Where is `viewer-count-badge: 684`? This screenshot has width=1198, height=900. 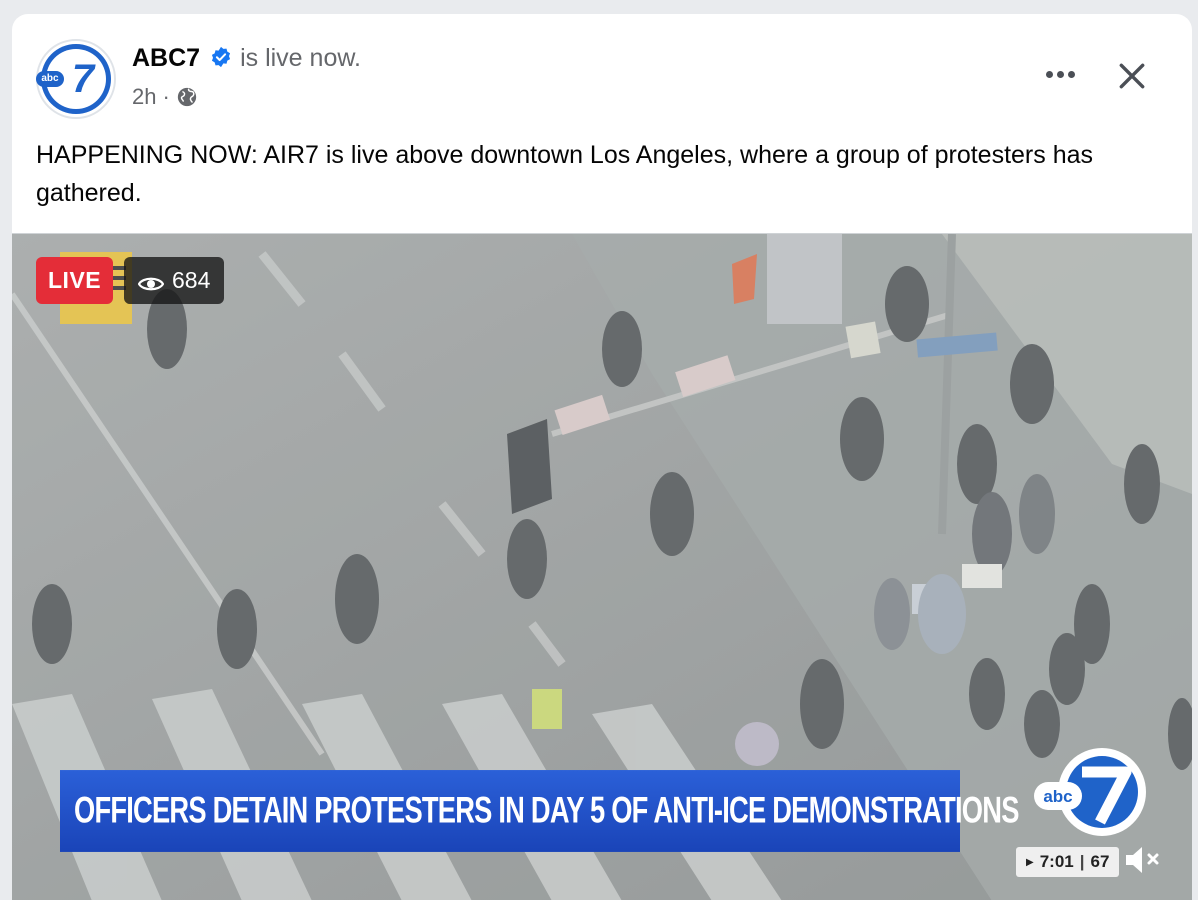
viewer-count-badge: 684 is located at coordinates (174, 280).